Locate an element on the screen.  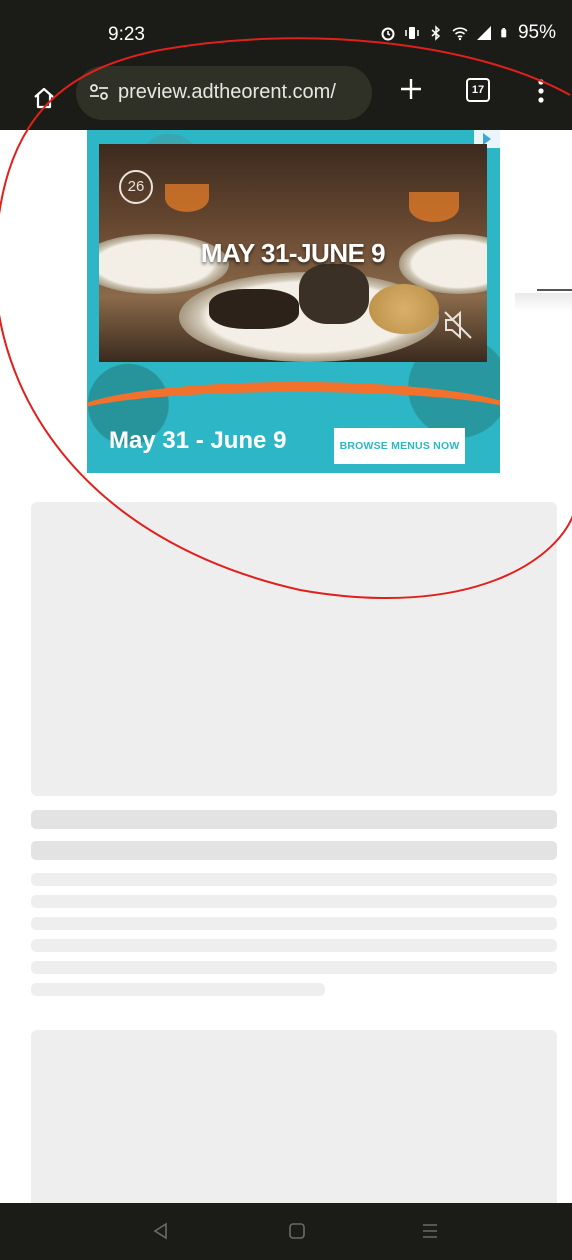
alarm-icon is located at coordinates (388, 34).